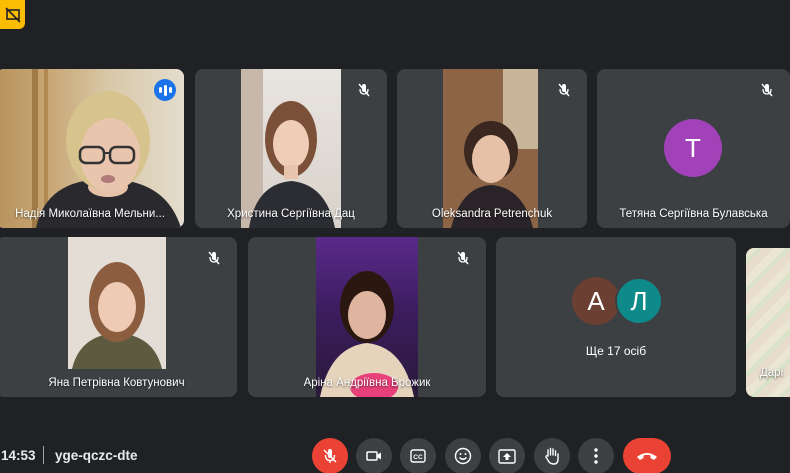 The width and height of the screenshot is (790, 473). Describe the element at coordinates (616, 351) in the screenshot. I see `others-count-label: Ще 17 осіб` at that location.